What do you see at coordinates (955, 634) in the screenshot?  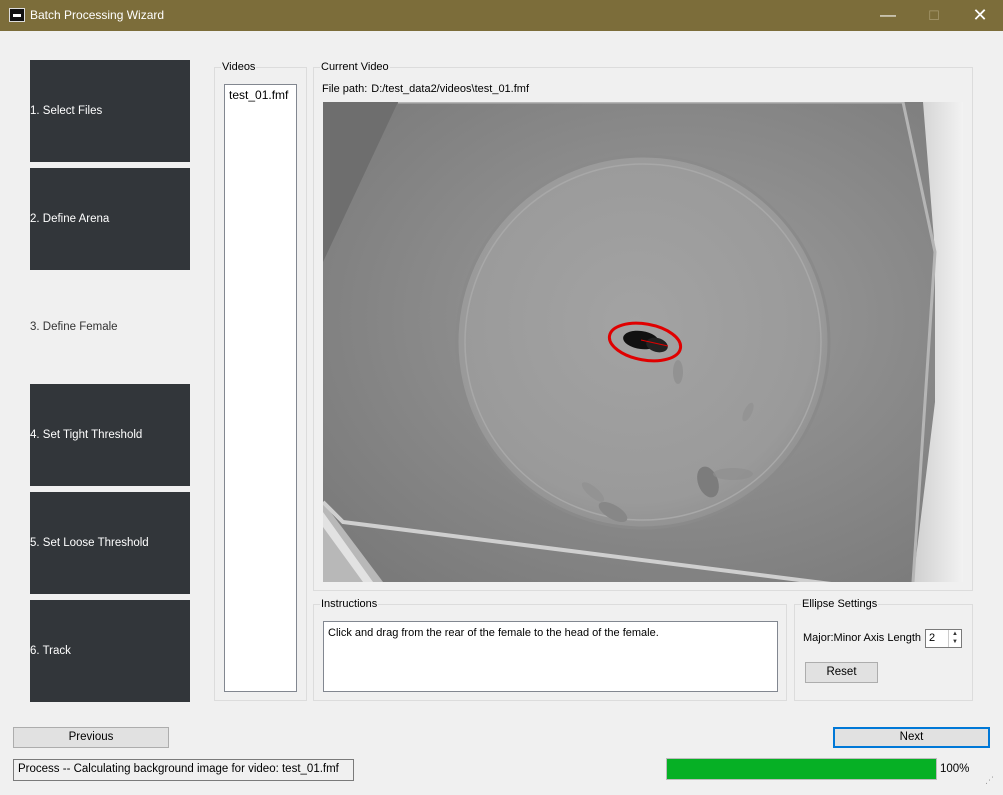 I see `chevron-up-icon: ▲` at bounding box center [955, 634].